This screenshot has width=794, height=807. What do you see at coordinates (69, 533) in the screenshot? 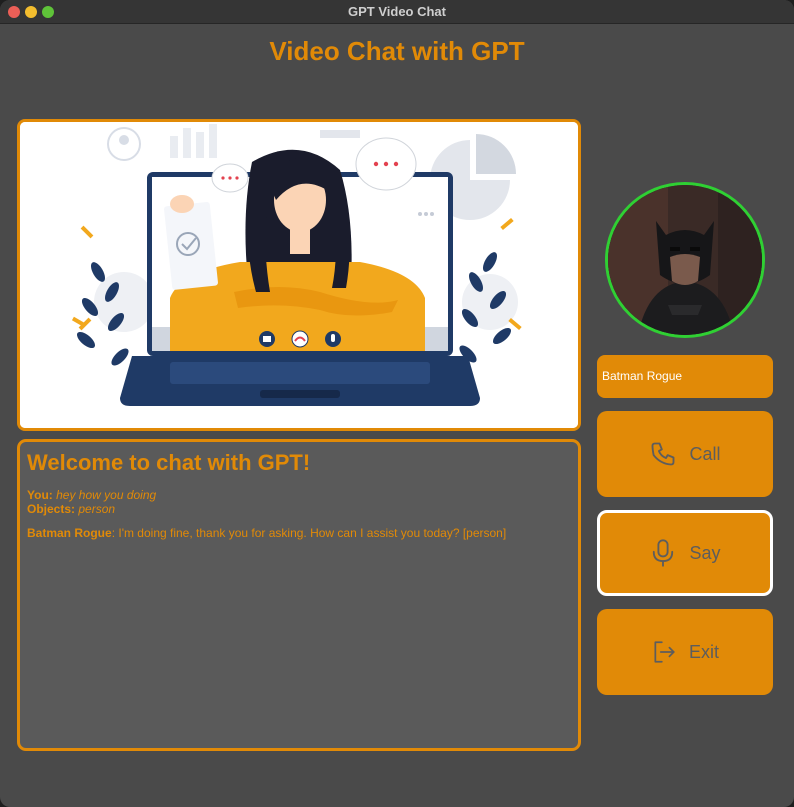
I see `message-label: Batman Rogue` at bounding box center [69, 533].